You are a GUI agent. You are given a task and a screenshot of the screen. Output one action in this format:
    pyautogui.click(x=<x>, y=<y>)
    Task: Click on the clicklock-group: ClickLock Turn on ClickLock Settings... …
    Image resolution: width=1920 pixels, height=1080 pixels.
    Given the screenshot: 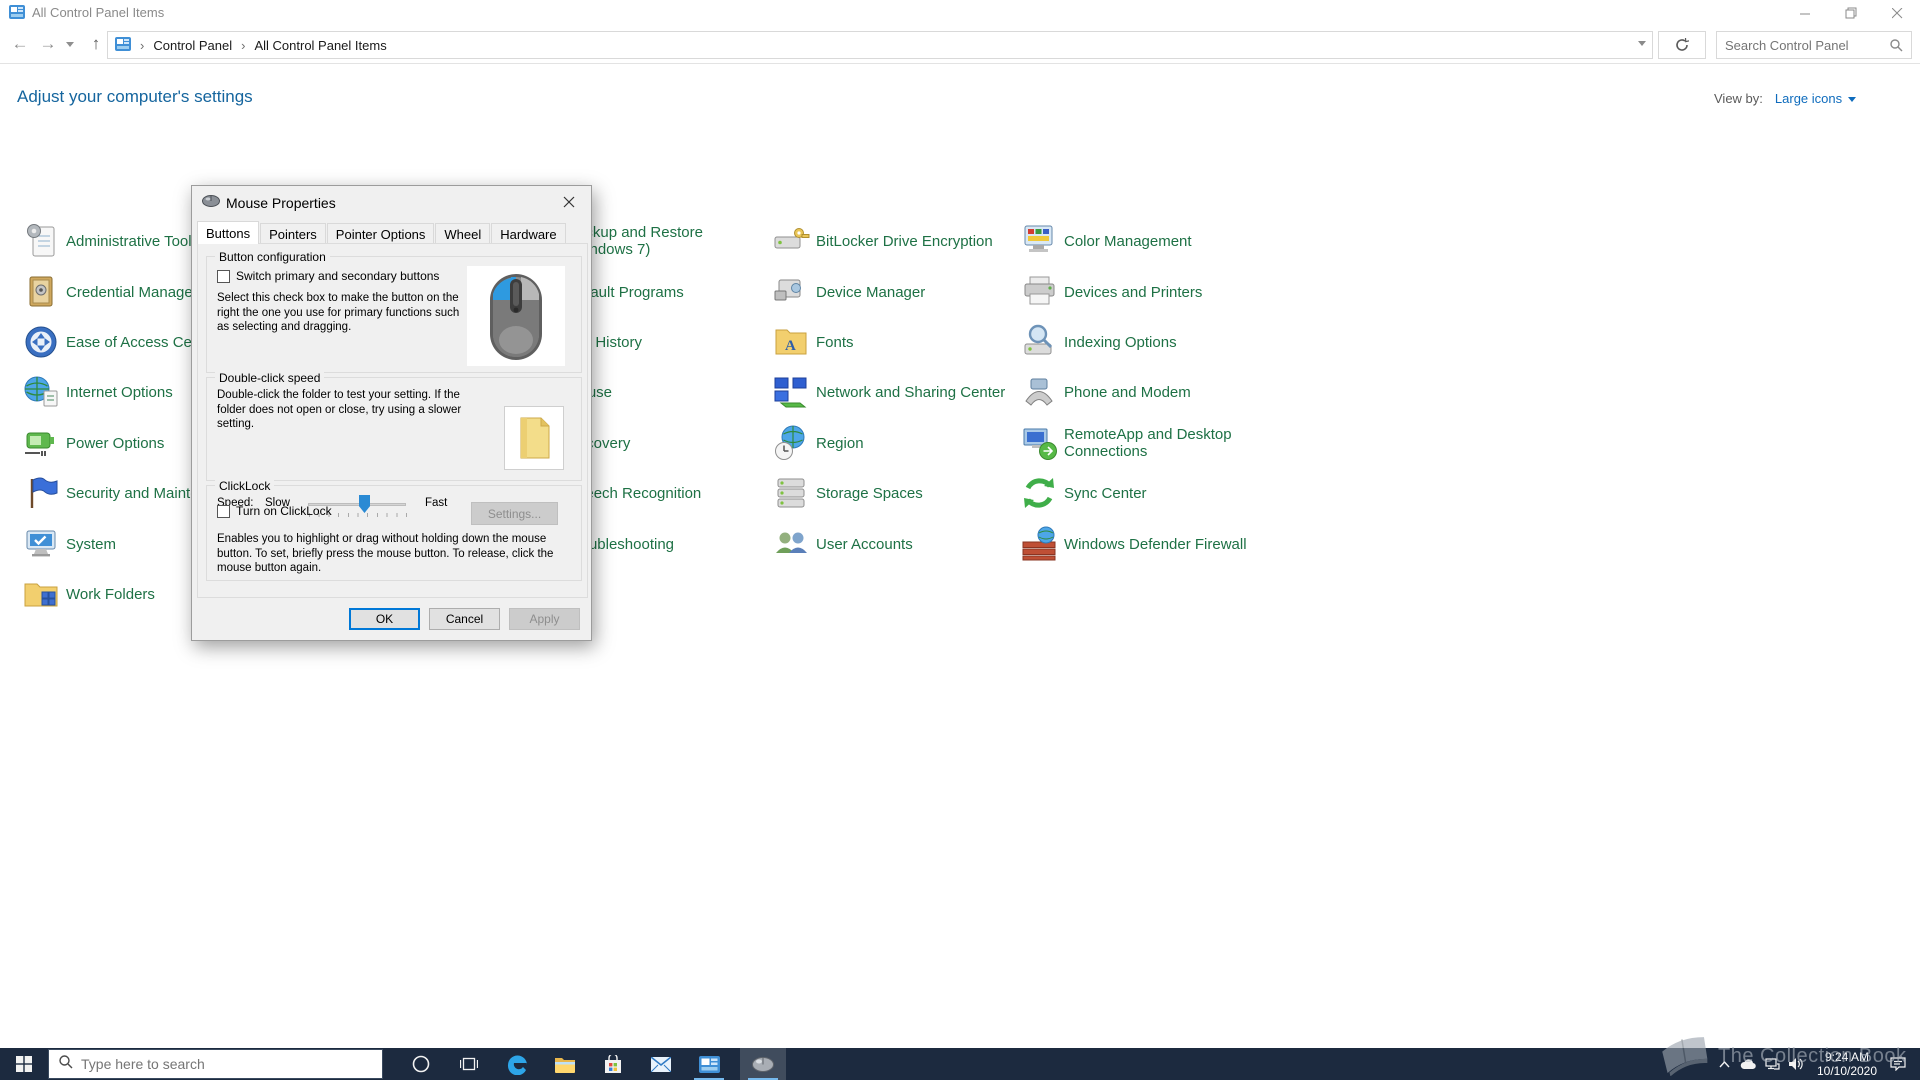 What is the action you would take?
    pyautogui.click(x=394, y=530)
    